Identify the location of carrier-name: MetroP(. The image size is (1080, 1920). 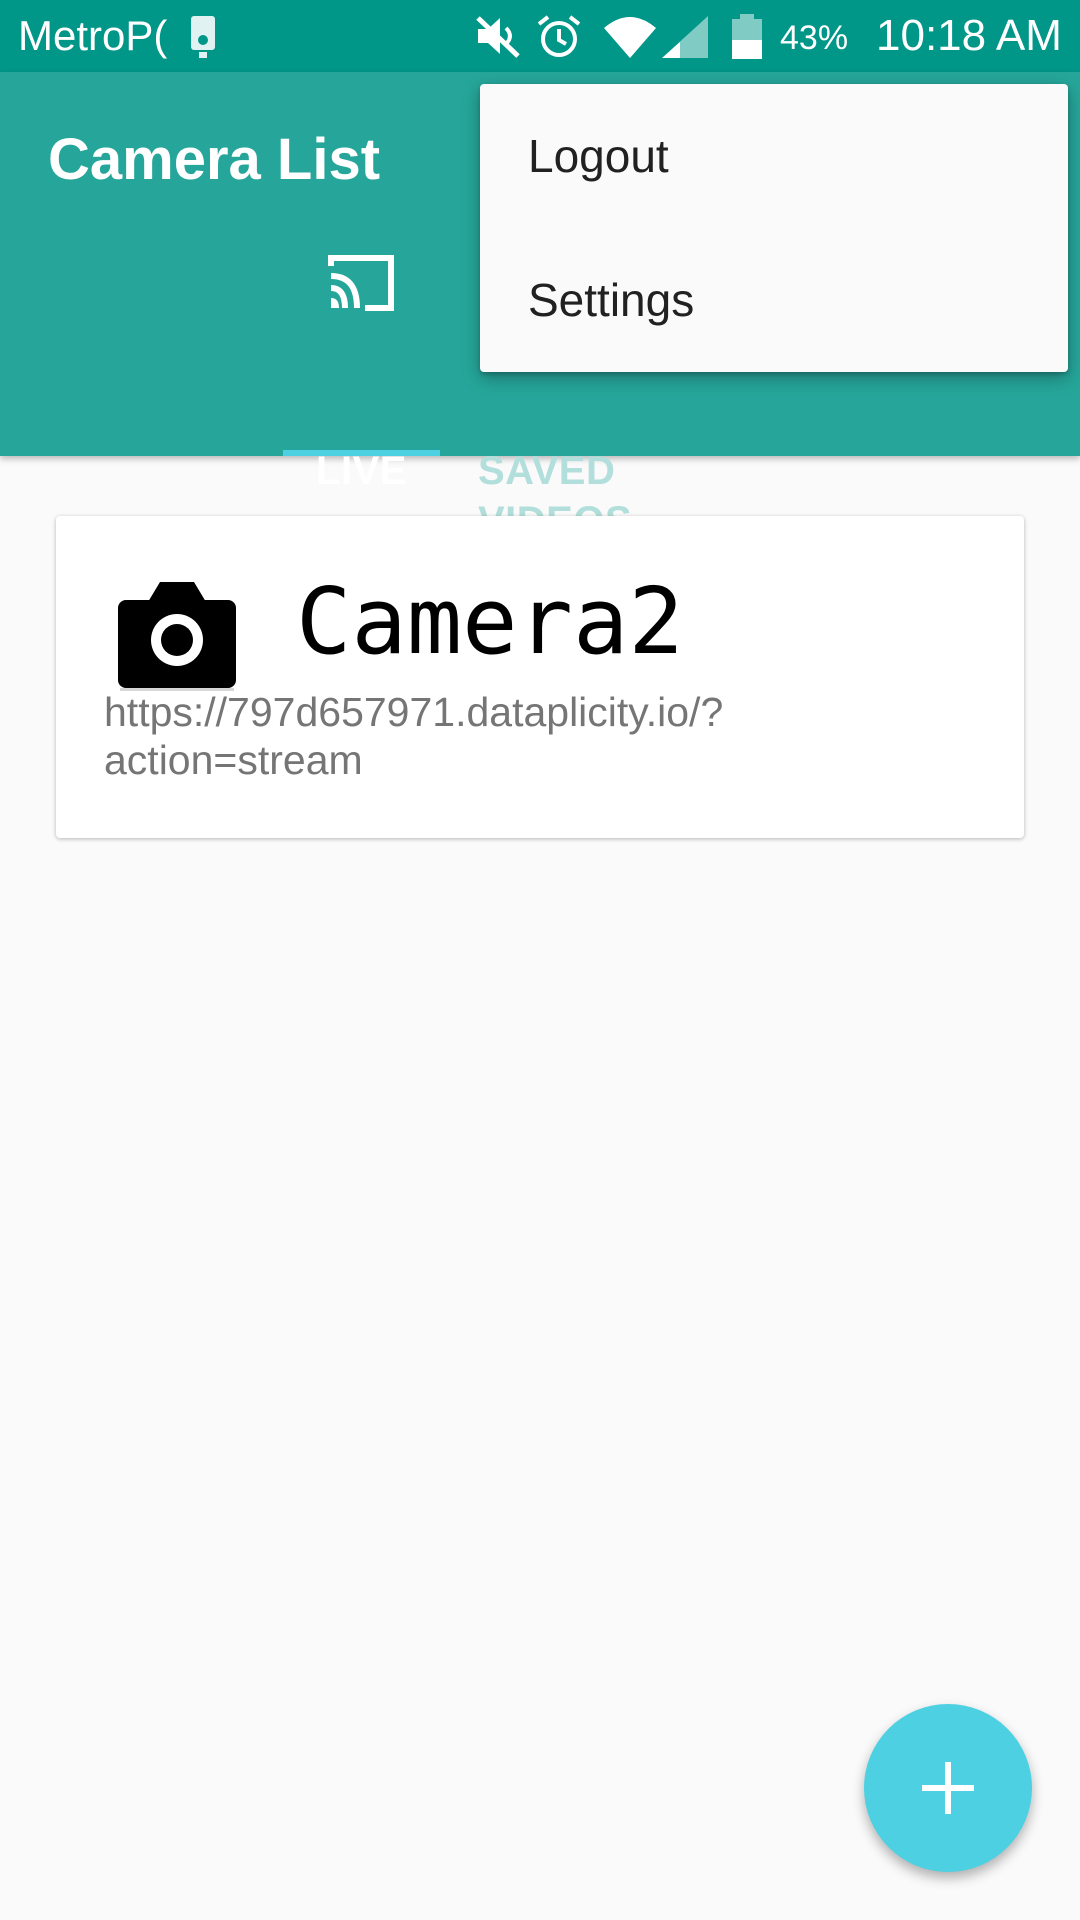
(93, 35).